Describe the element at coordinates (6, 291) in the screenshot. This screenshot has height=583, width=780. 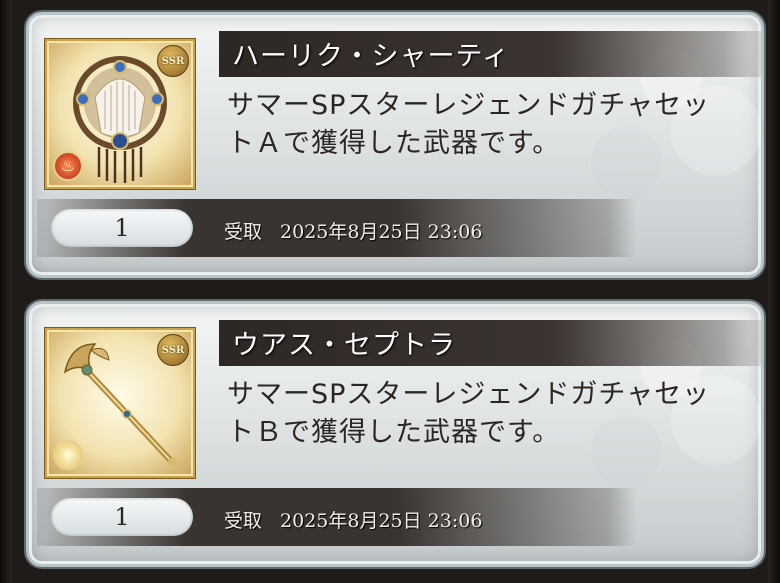
I see `background-left-edge` at that location.